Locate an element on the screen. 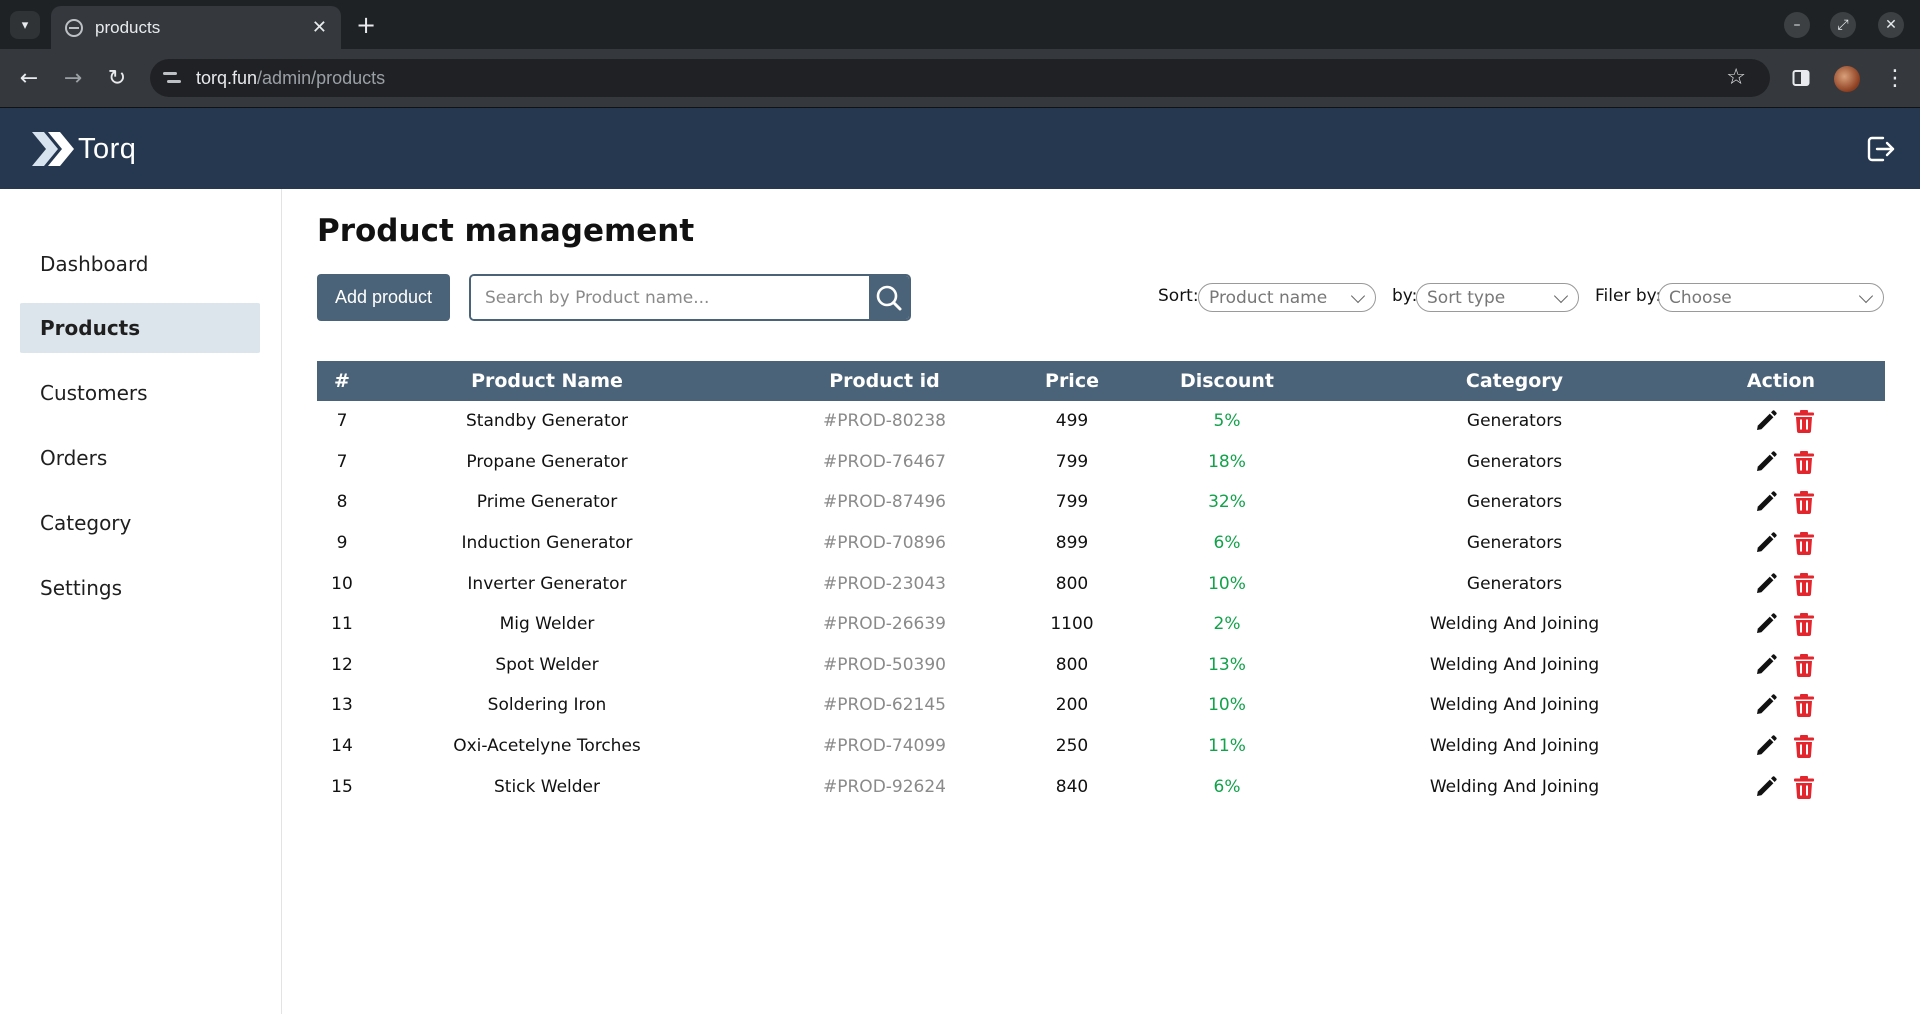 The image size is (1920, 1031). product-name: Spot Welder is located at coordinates (547, 664).